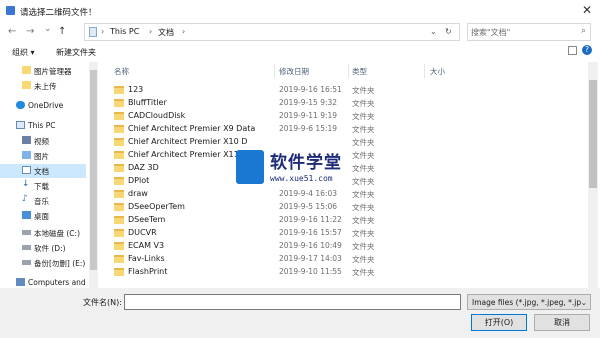  Describe the element at coordinates (437, 71) in the screenshot. I see `column-header-size: 大小` at that location.